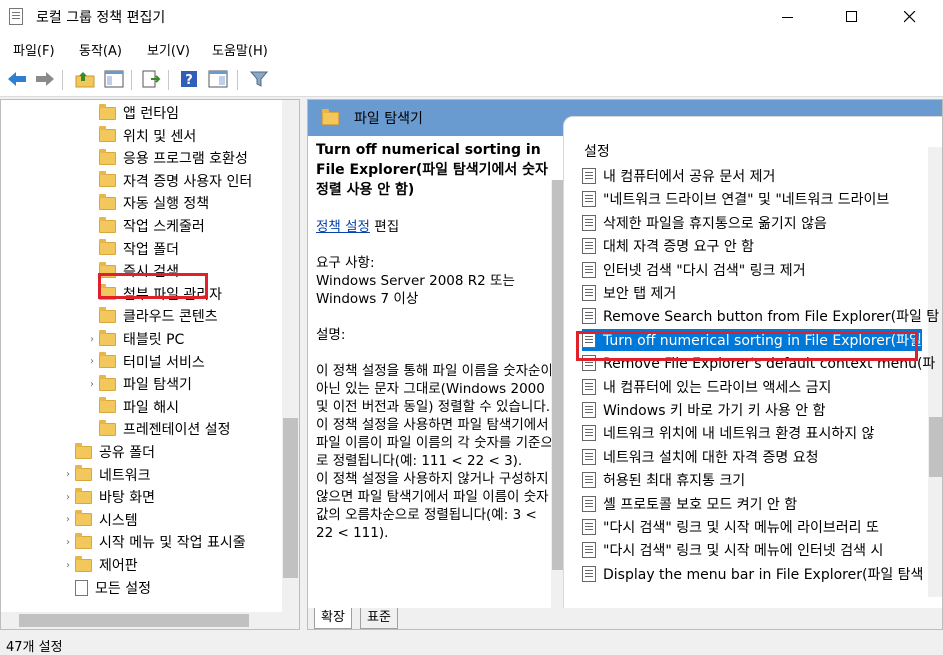  What do you see at coordinates (689, 504) in the screenshot?
I see `setting-row: 셸 프로토콜 보호 모드 켜기 안 함` at bounding box center [689, 504].